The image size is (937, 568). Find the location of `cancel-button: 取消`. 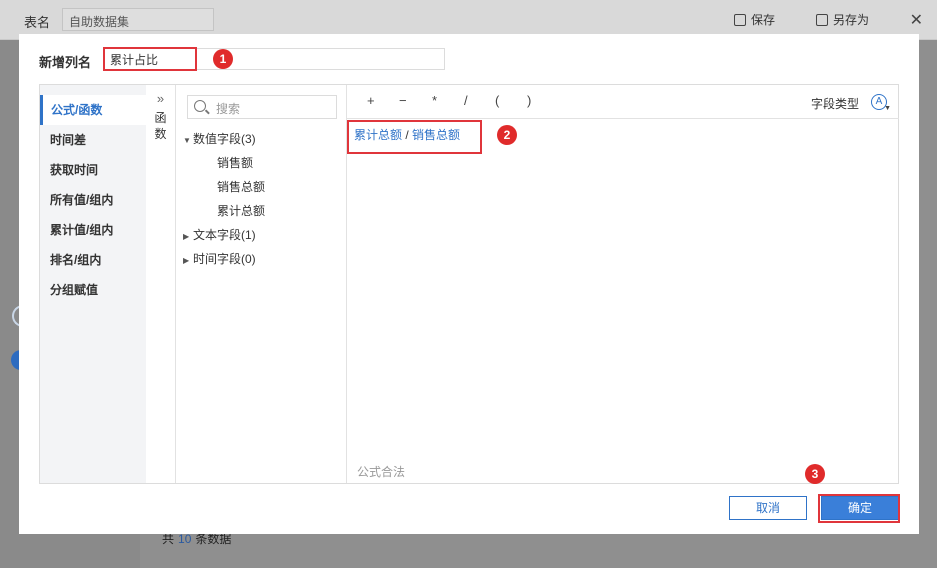

cancel-button: 取消 is located at coordinates (768, 508).